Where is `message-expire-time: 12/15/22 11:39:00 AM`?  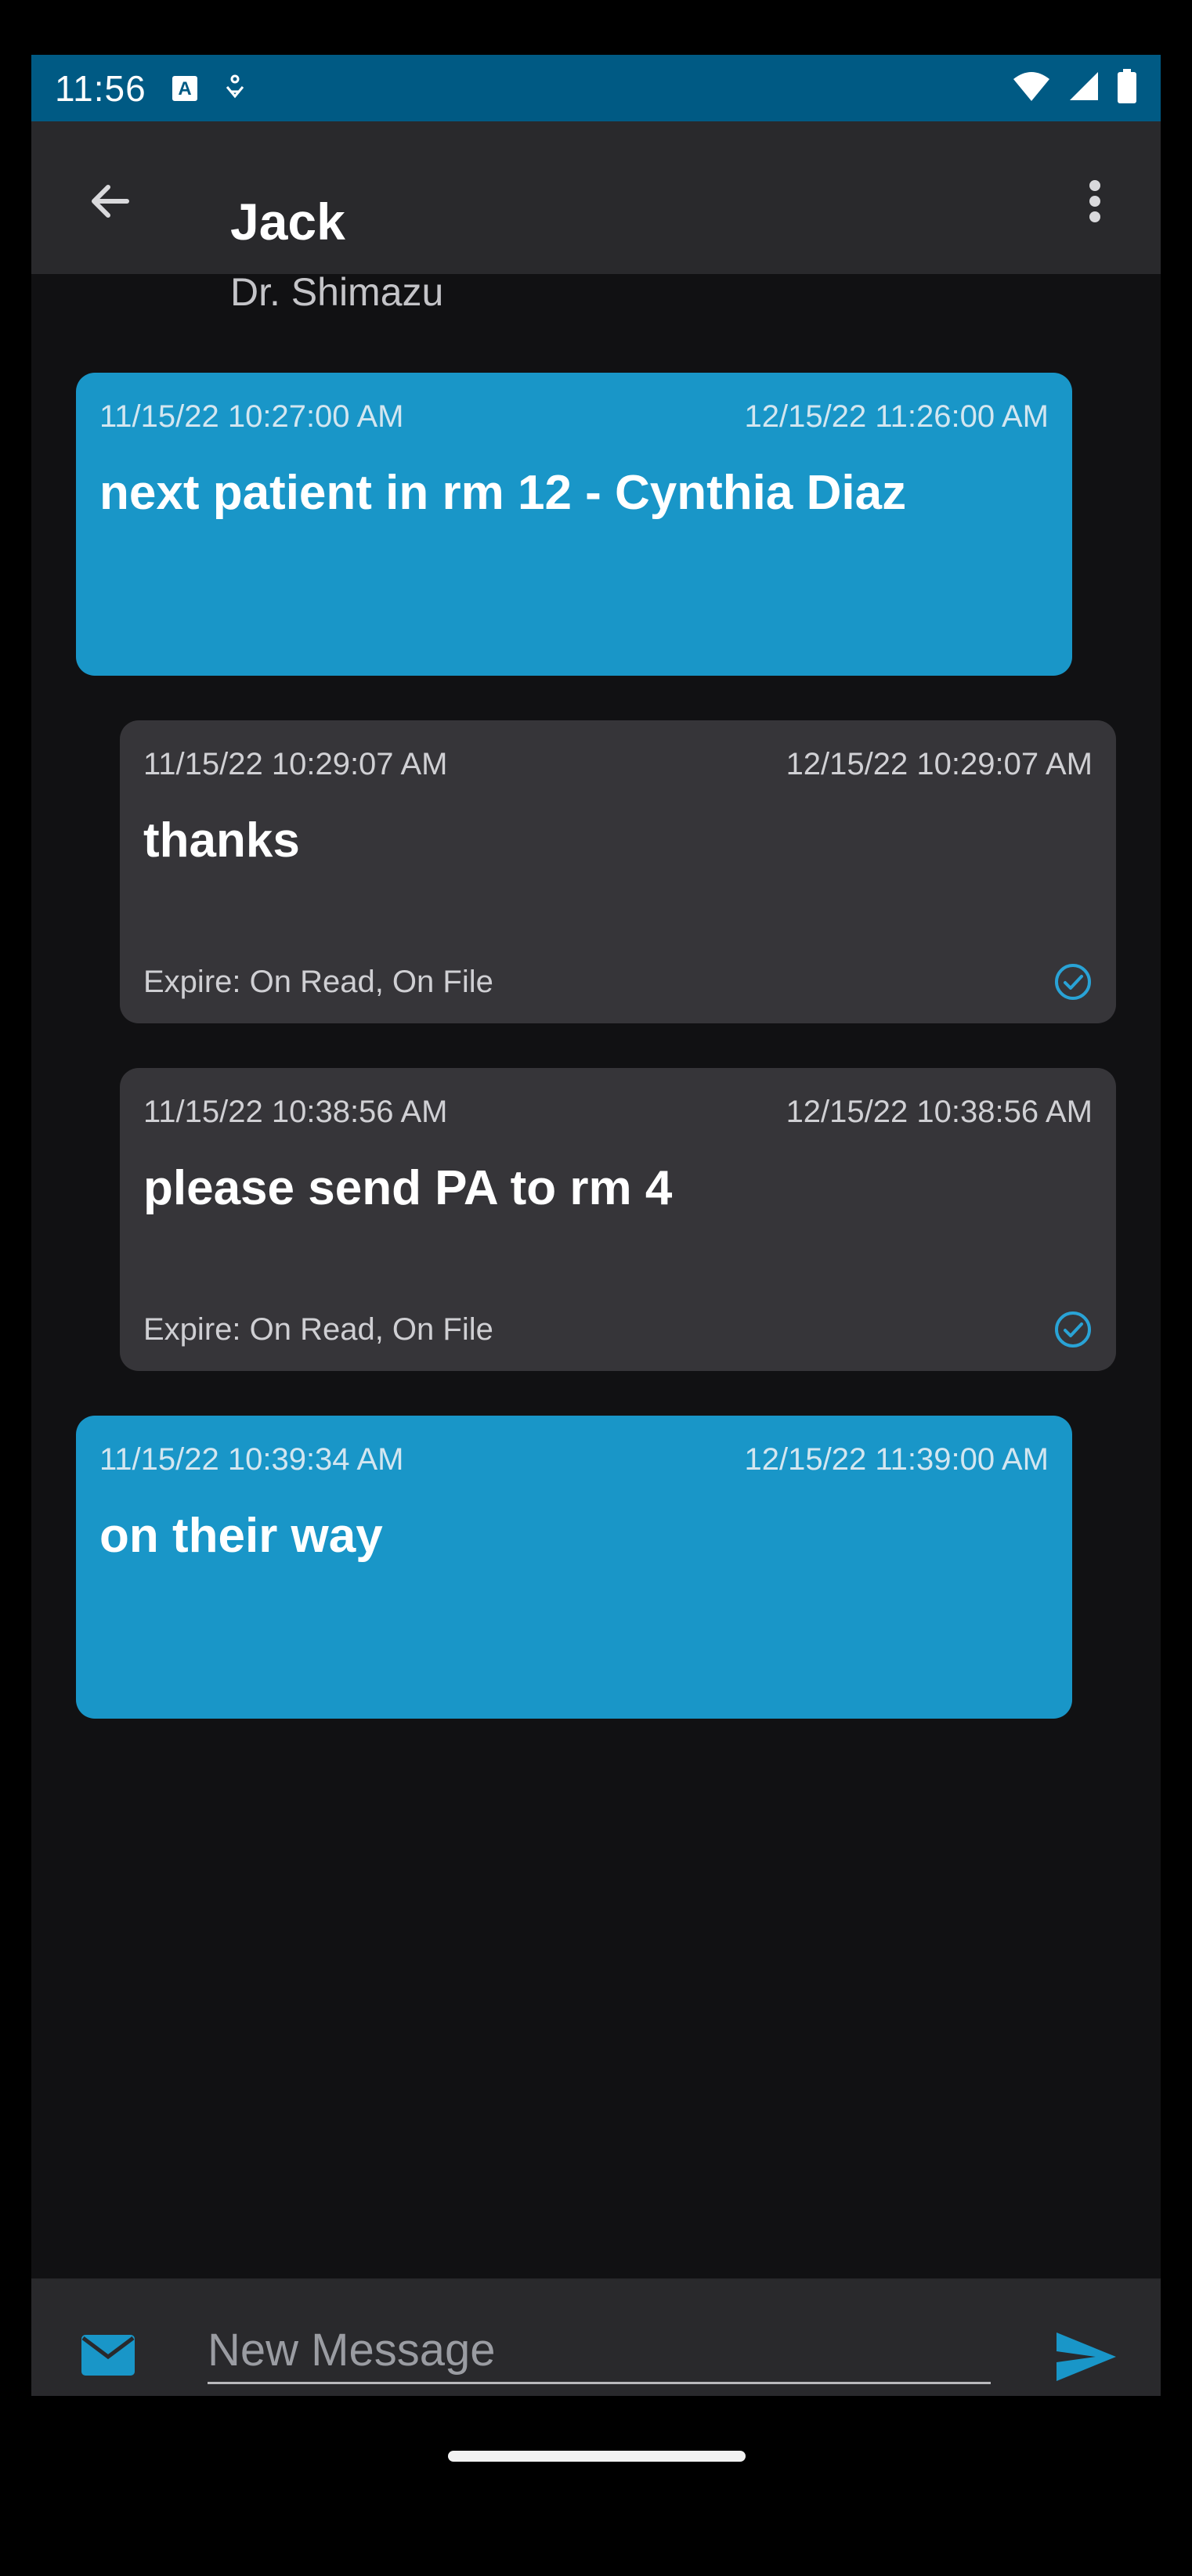 message-expire-time: 12/15/22 11:39:00 AM is located at coordinates (896, 1459).